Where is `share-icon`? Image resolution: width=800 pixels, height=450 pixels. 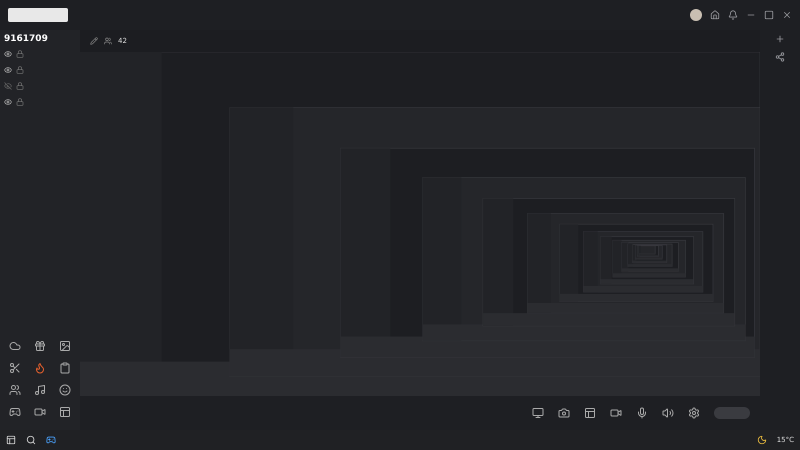
share-icon is located at coordinates (780, 57).